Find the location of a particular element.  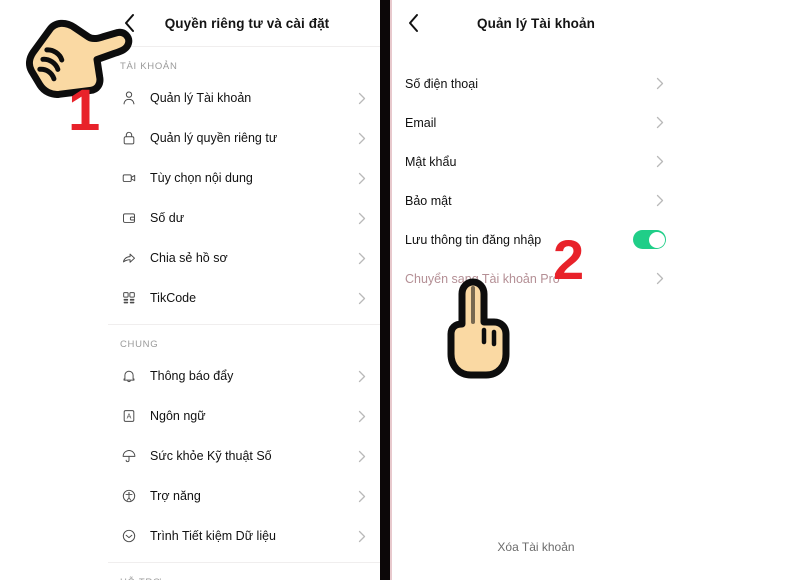

section-header-support: HỖ TRỢ is located at coordinates (244, 571).